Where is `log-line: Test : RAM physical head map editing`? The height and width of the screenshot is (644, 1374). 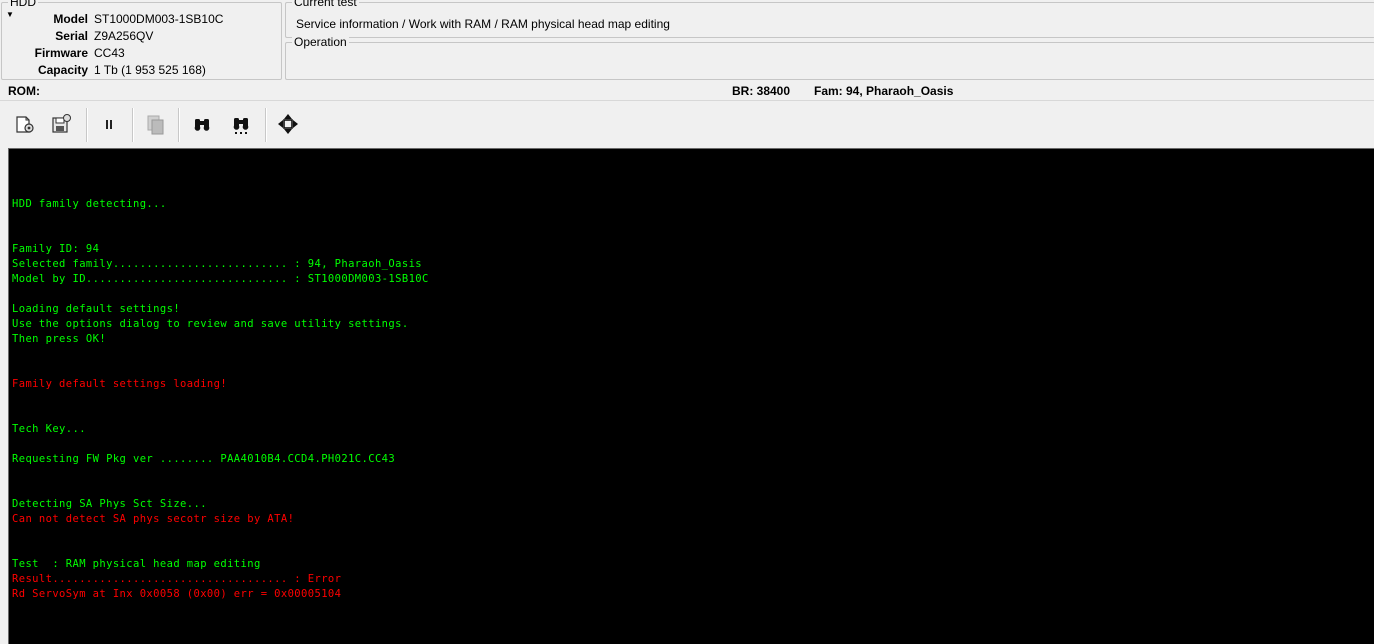
log-line: Test : RAM physical head map editing is located at coordinates (136, 564).